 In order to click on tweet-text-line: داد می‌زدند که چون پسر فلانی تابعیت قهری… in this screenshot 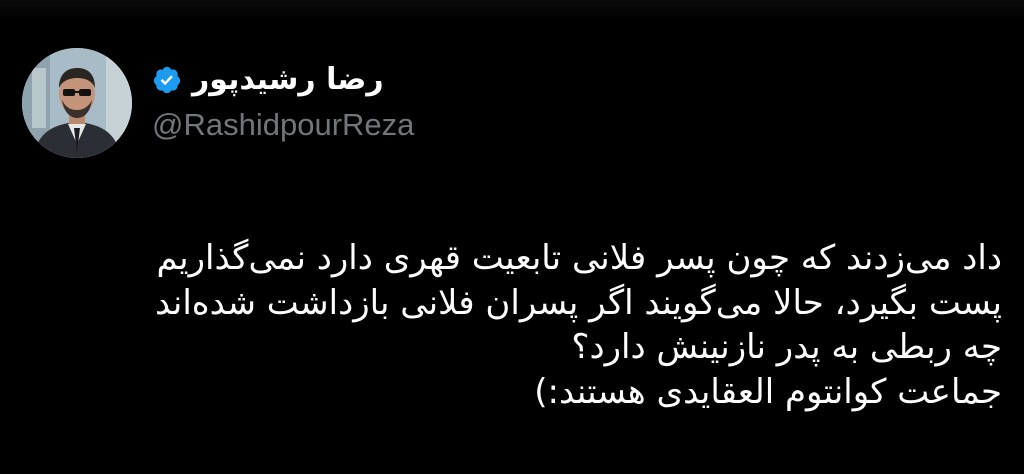, I will do `click(579, 258)`.